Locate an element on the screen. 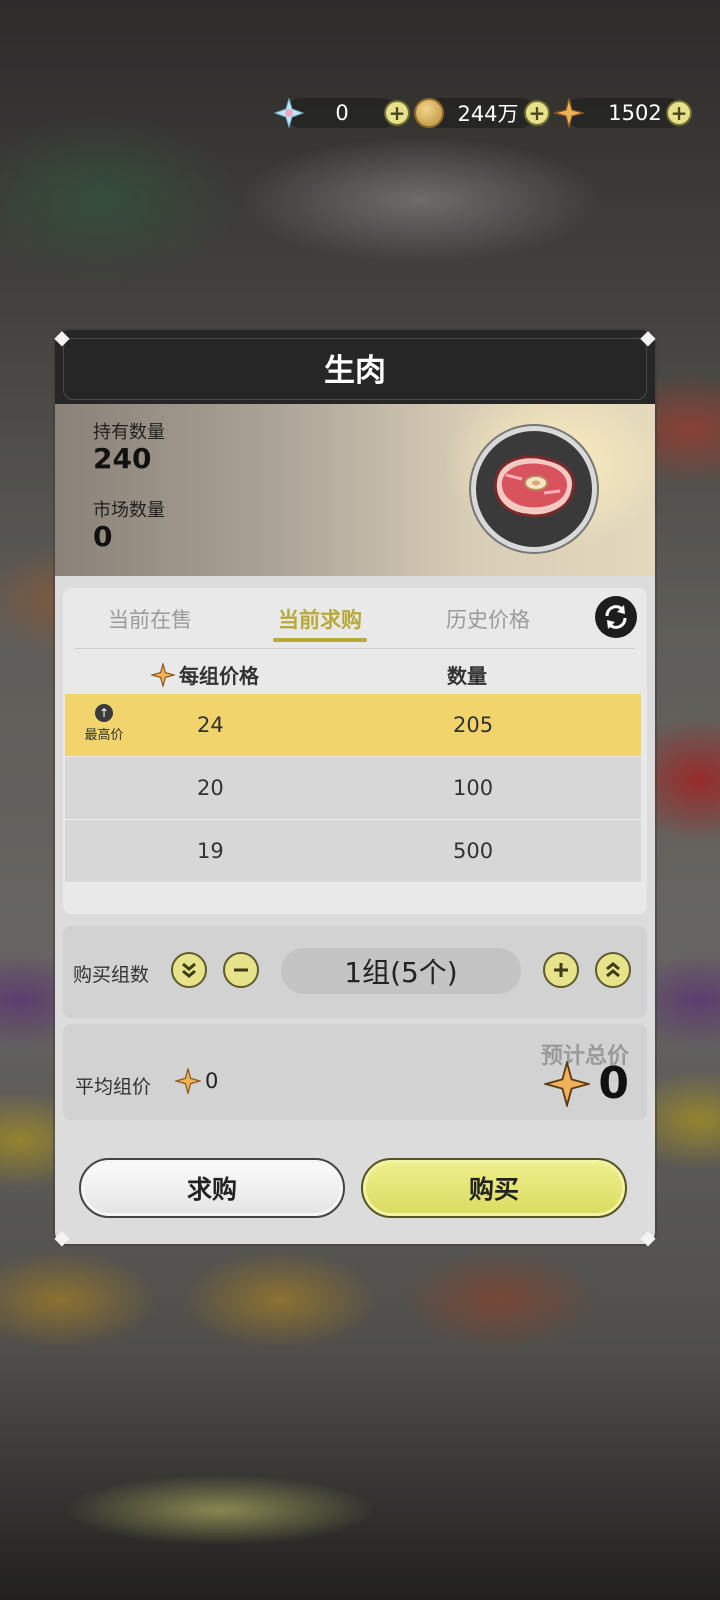 This screenshot has height=1600, width=720. increase-button is located at coordinates (561, 970).